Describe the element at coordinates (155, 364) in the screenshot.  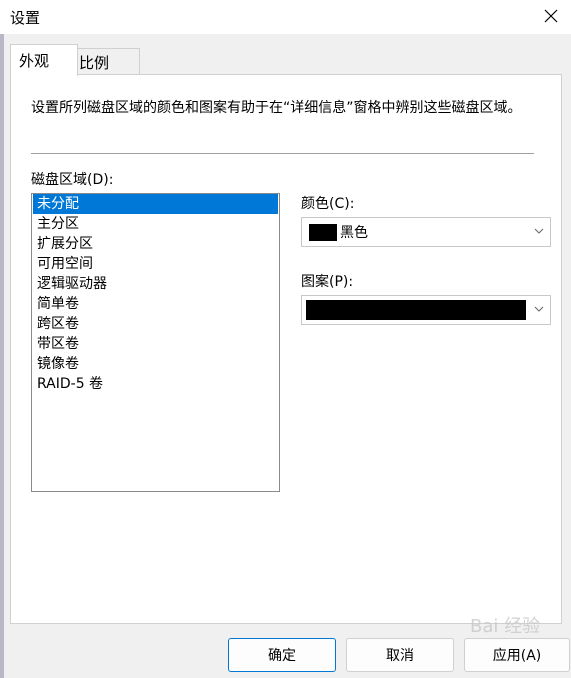
I see `list-item: 镜像卷` at that location.